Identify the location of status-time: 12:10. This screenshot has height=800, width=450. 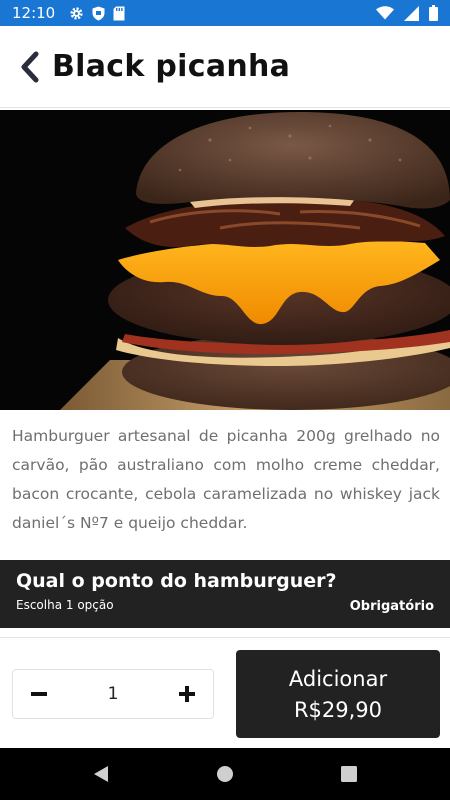
(34, 13).